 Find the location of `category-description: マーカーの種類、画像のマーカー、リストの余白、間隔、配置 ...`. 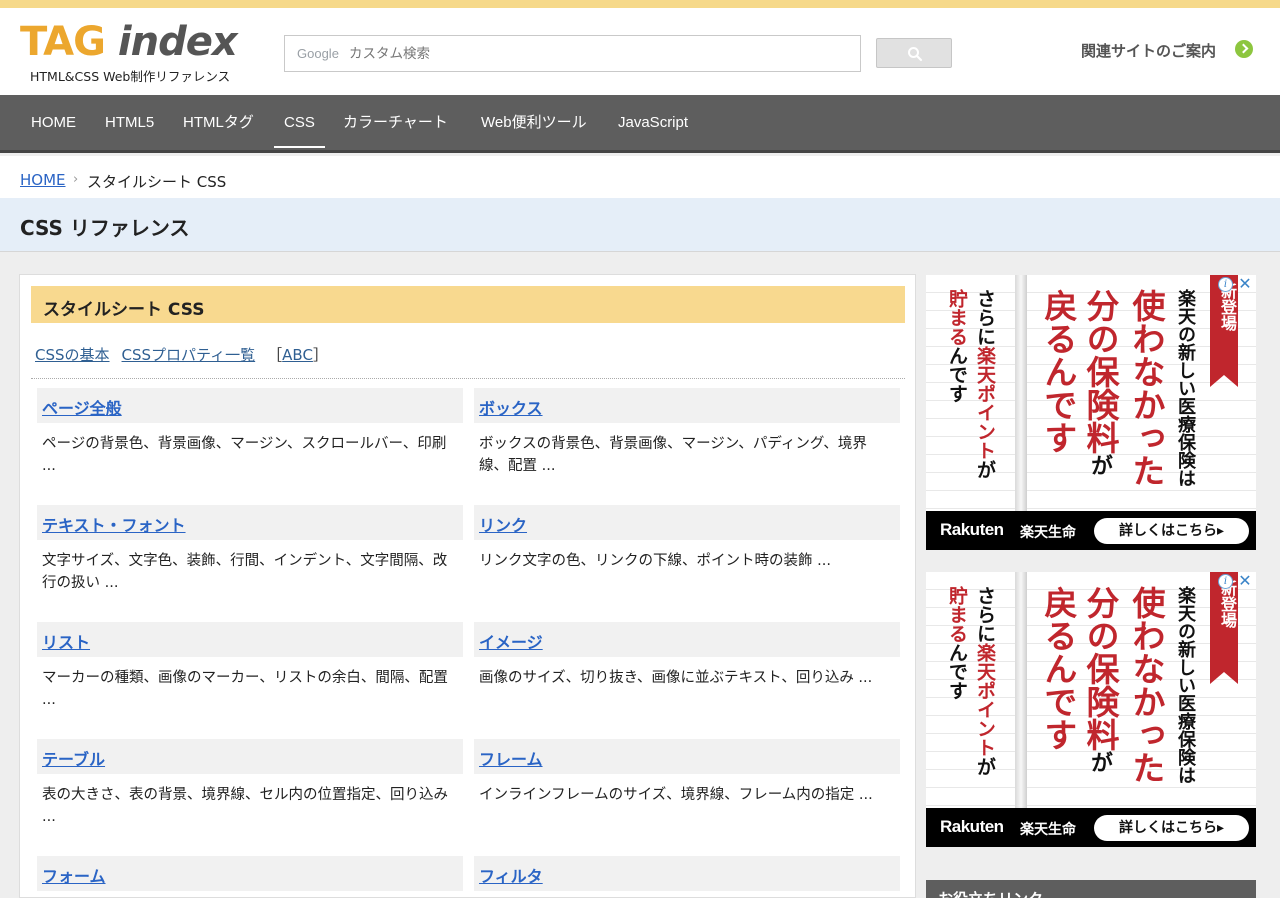

category-description: マーカーの種類、画像のマーカー、リストの余白、間隔、配置 ... is located at coordinates (245, 689).